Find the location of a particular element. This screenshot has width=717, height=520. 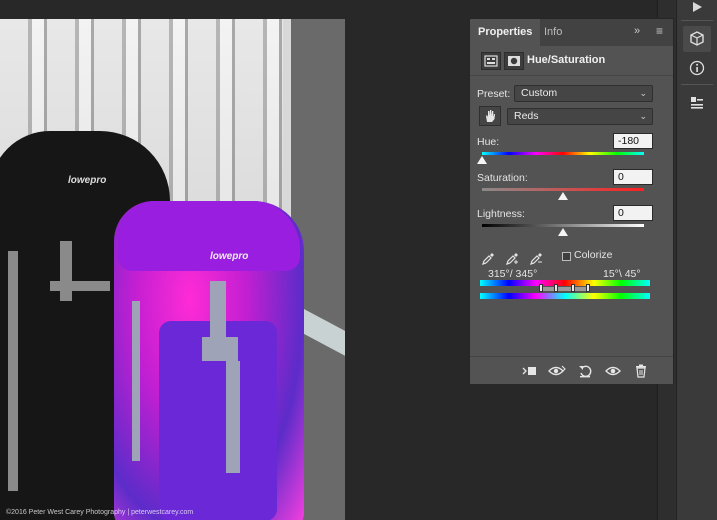

visibility-icon is located at coordinates (613, 371).